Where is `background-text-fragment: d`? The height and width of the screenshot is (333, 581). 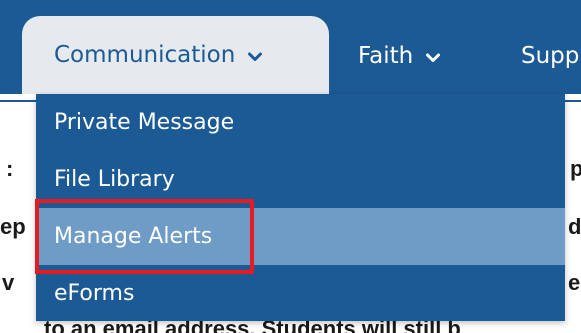 background-text-fragment: d is located at coordinates (574, 226).